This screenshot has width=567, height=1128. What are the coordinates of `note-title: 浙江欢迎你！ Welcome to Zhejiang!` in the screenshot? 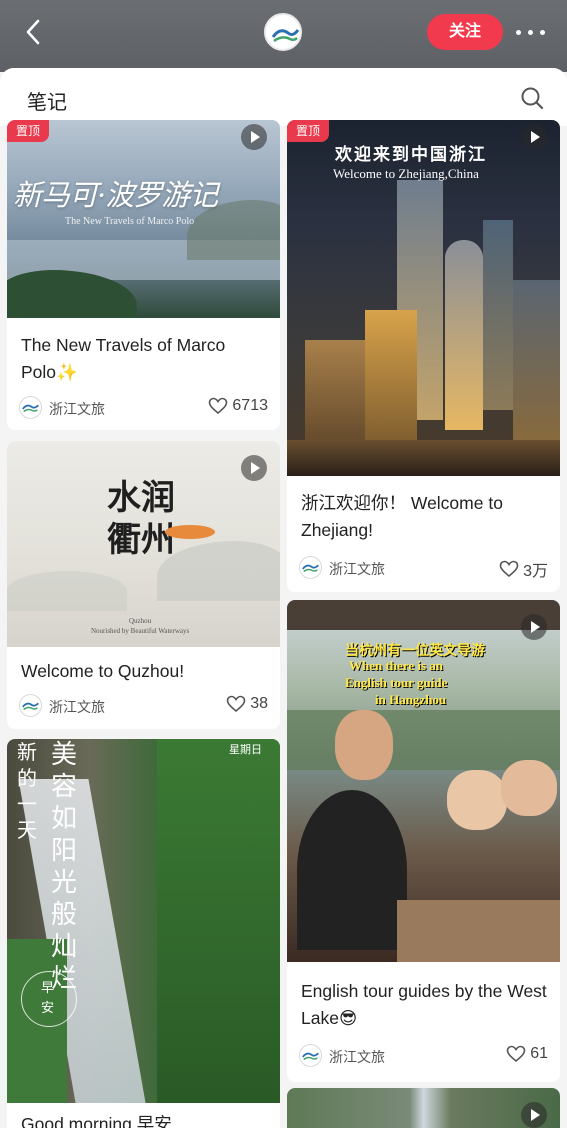 It's located at (402, 516).